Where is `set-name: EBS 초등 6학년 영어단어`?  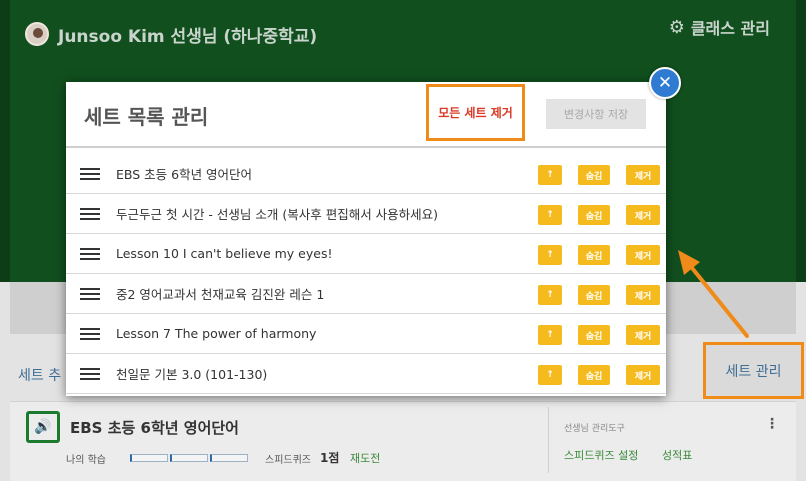 set-name: EBS 초등 6학년 영어단어 is located at coordinates (184, 174).